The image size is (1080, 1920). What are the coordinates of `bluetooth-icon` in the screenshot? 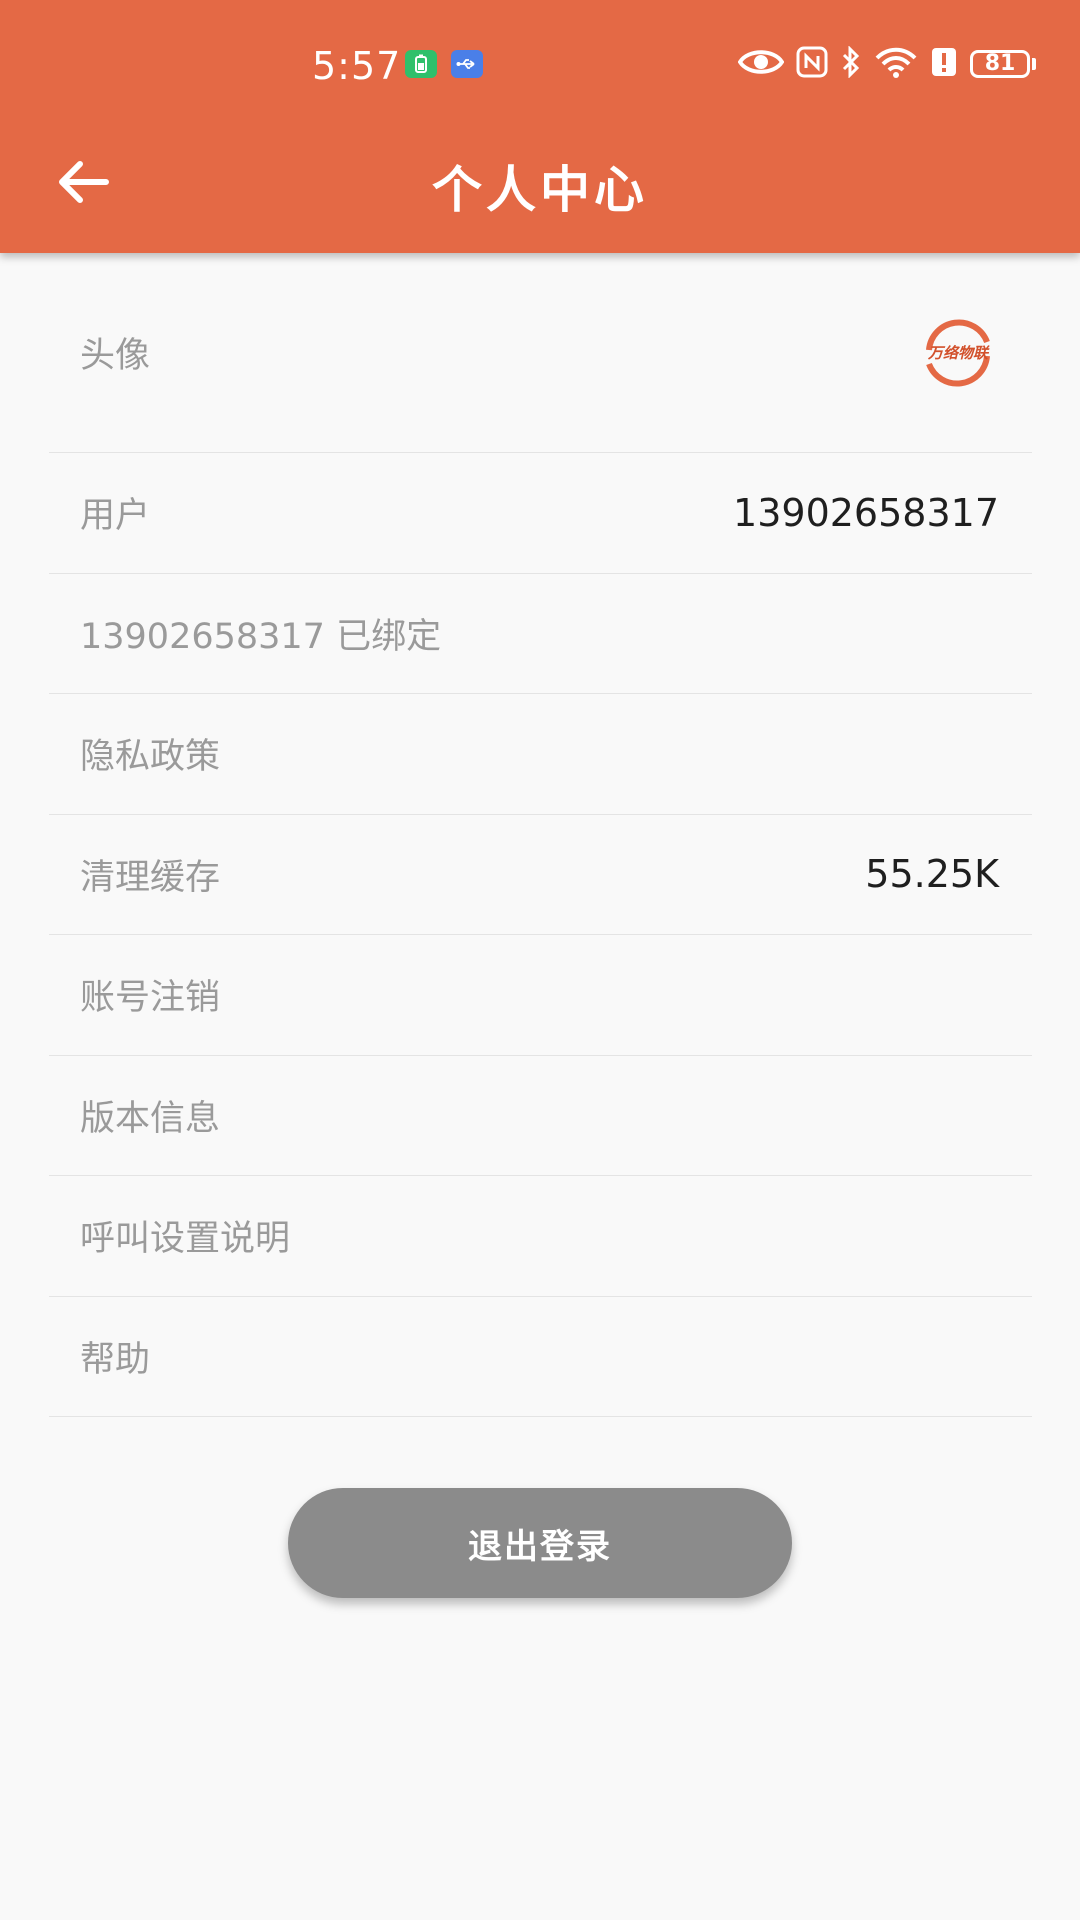 It's located at (851, 63).